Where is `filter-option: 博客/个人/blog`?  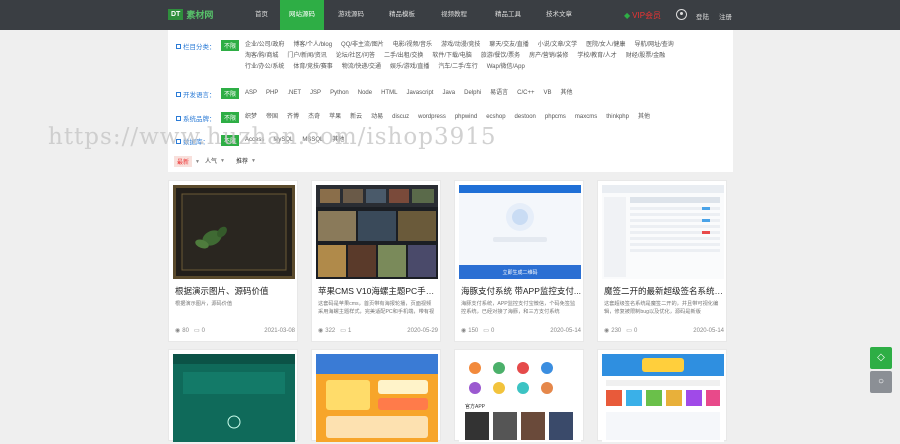
filter-option: 博客/个人/blog is located at coordinates (312, 45).